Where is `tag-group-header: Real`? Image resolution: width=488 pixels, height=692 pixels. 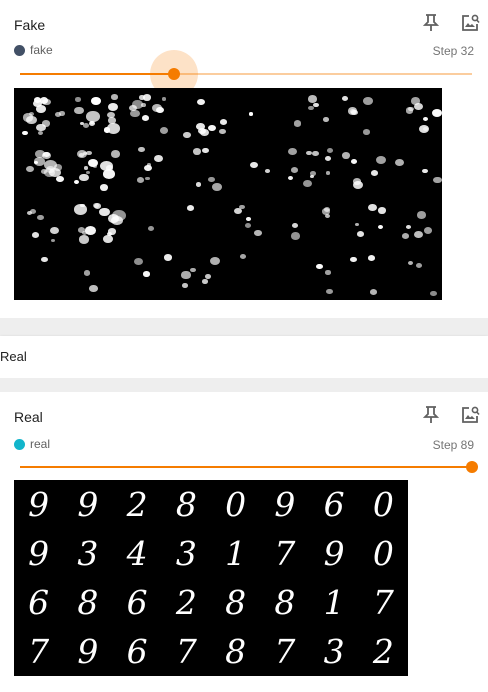
tag-group-header: Real is located at coordinates (244, 357).